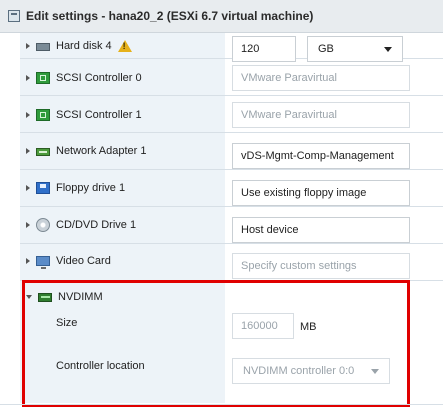  What do you see at coordinates (321, 78) in the screenshot?
I see `scsi-controller-0-type: VMware Paravirtual` at bounding box center [321, 78].